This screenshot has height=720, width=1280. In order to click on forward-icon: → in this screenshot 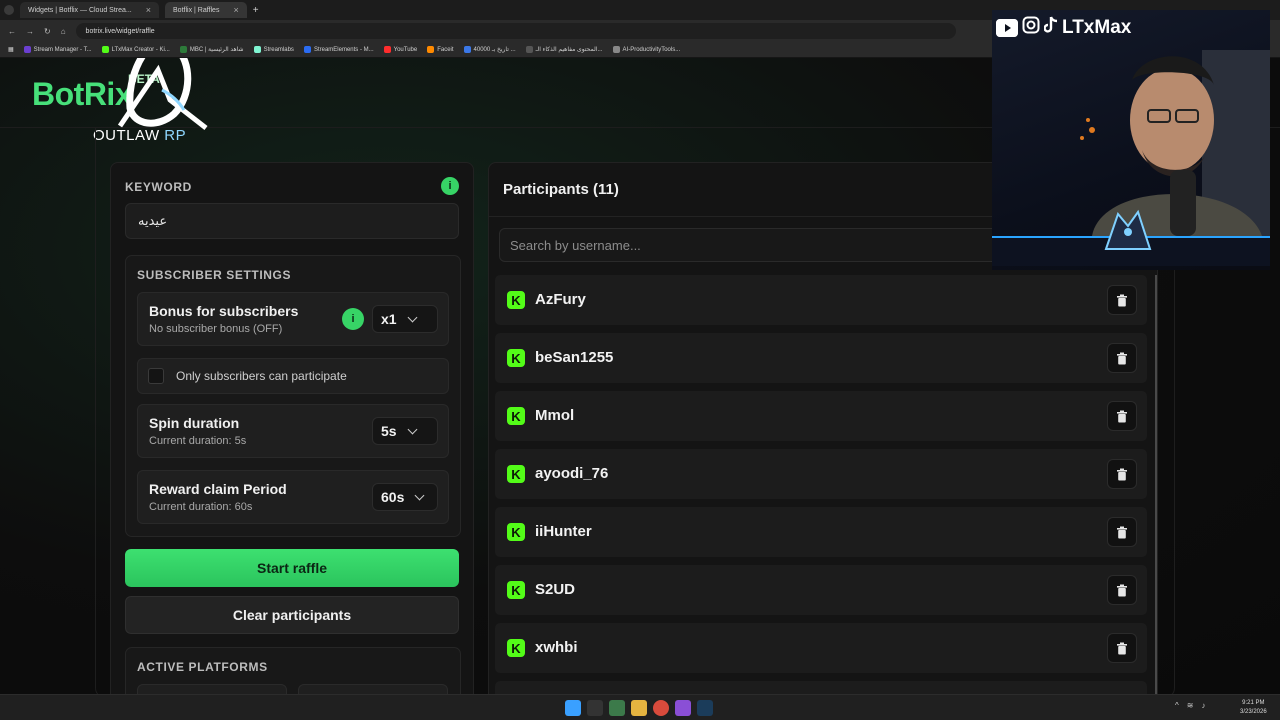, I will do `click(30, 31)`.